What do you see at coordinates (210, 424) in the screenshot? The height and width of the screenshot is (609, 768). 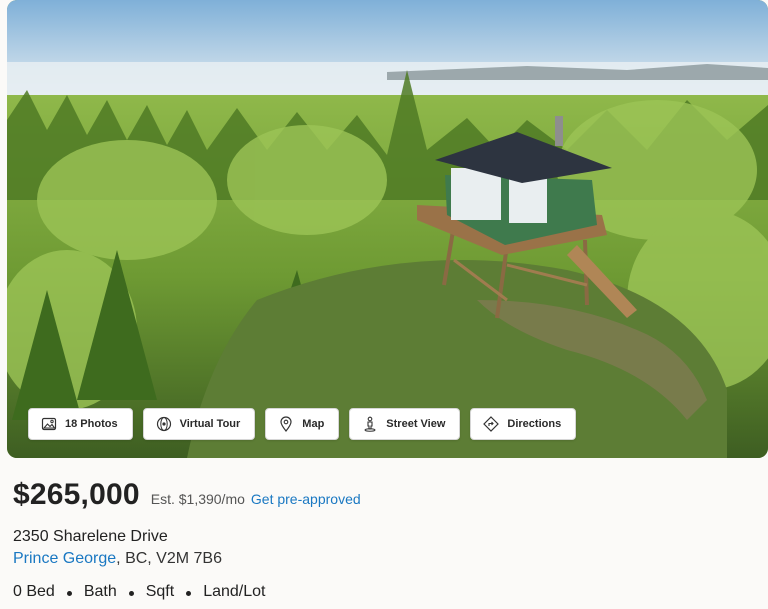 I see `virtual-tour-button-label: Virtual Tour` at bounding box center [210, 424].